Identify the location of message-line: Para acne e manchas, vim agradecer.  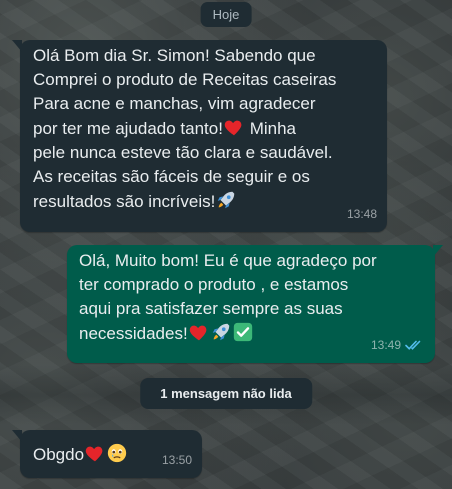
(174, 103).